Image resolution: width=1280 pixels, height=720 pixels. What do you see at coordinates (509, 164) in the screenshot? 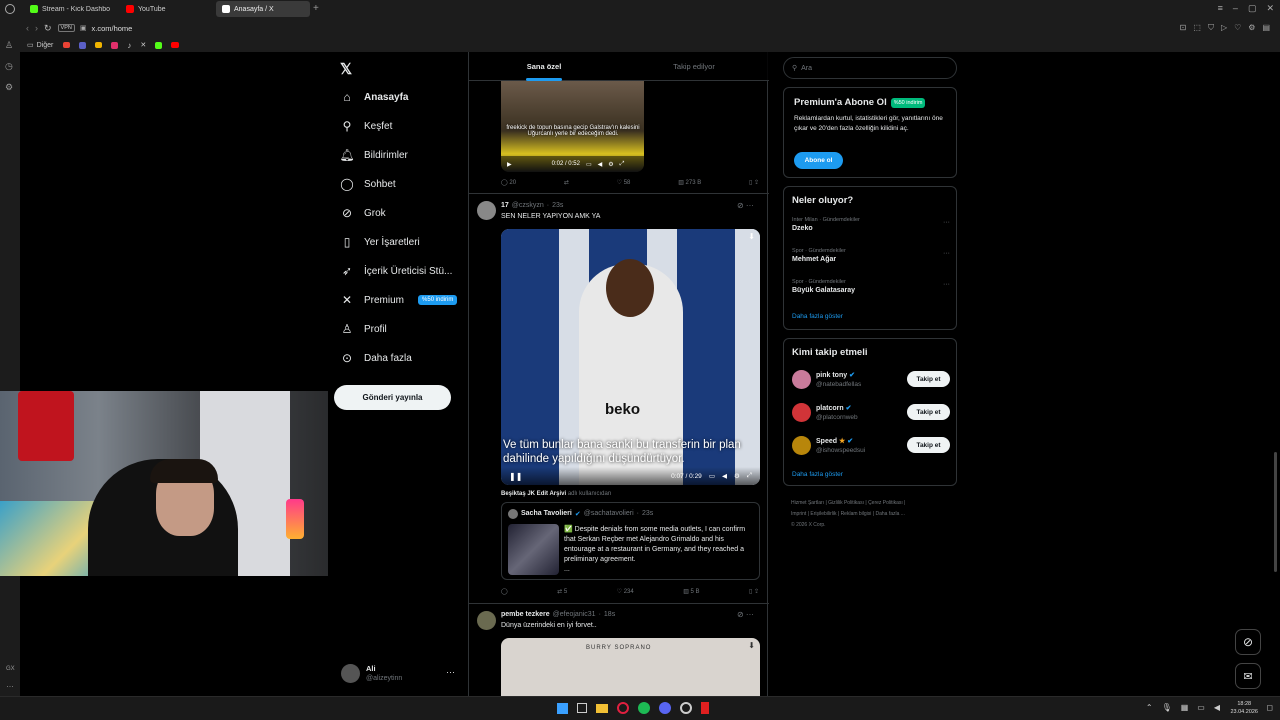
I see `play-icon: ▶` at bounding box center [509, 164].